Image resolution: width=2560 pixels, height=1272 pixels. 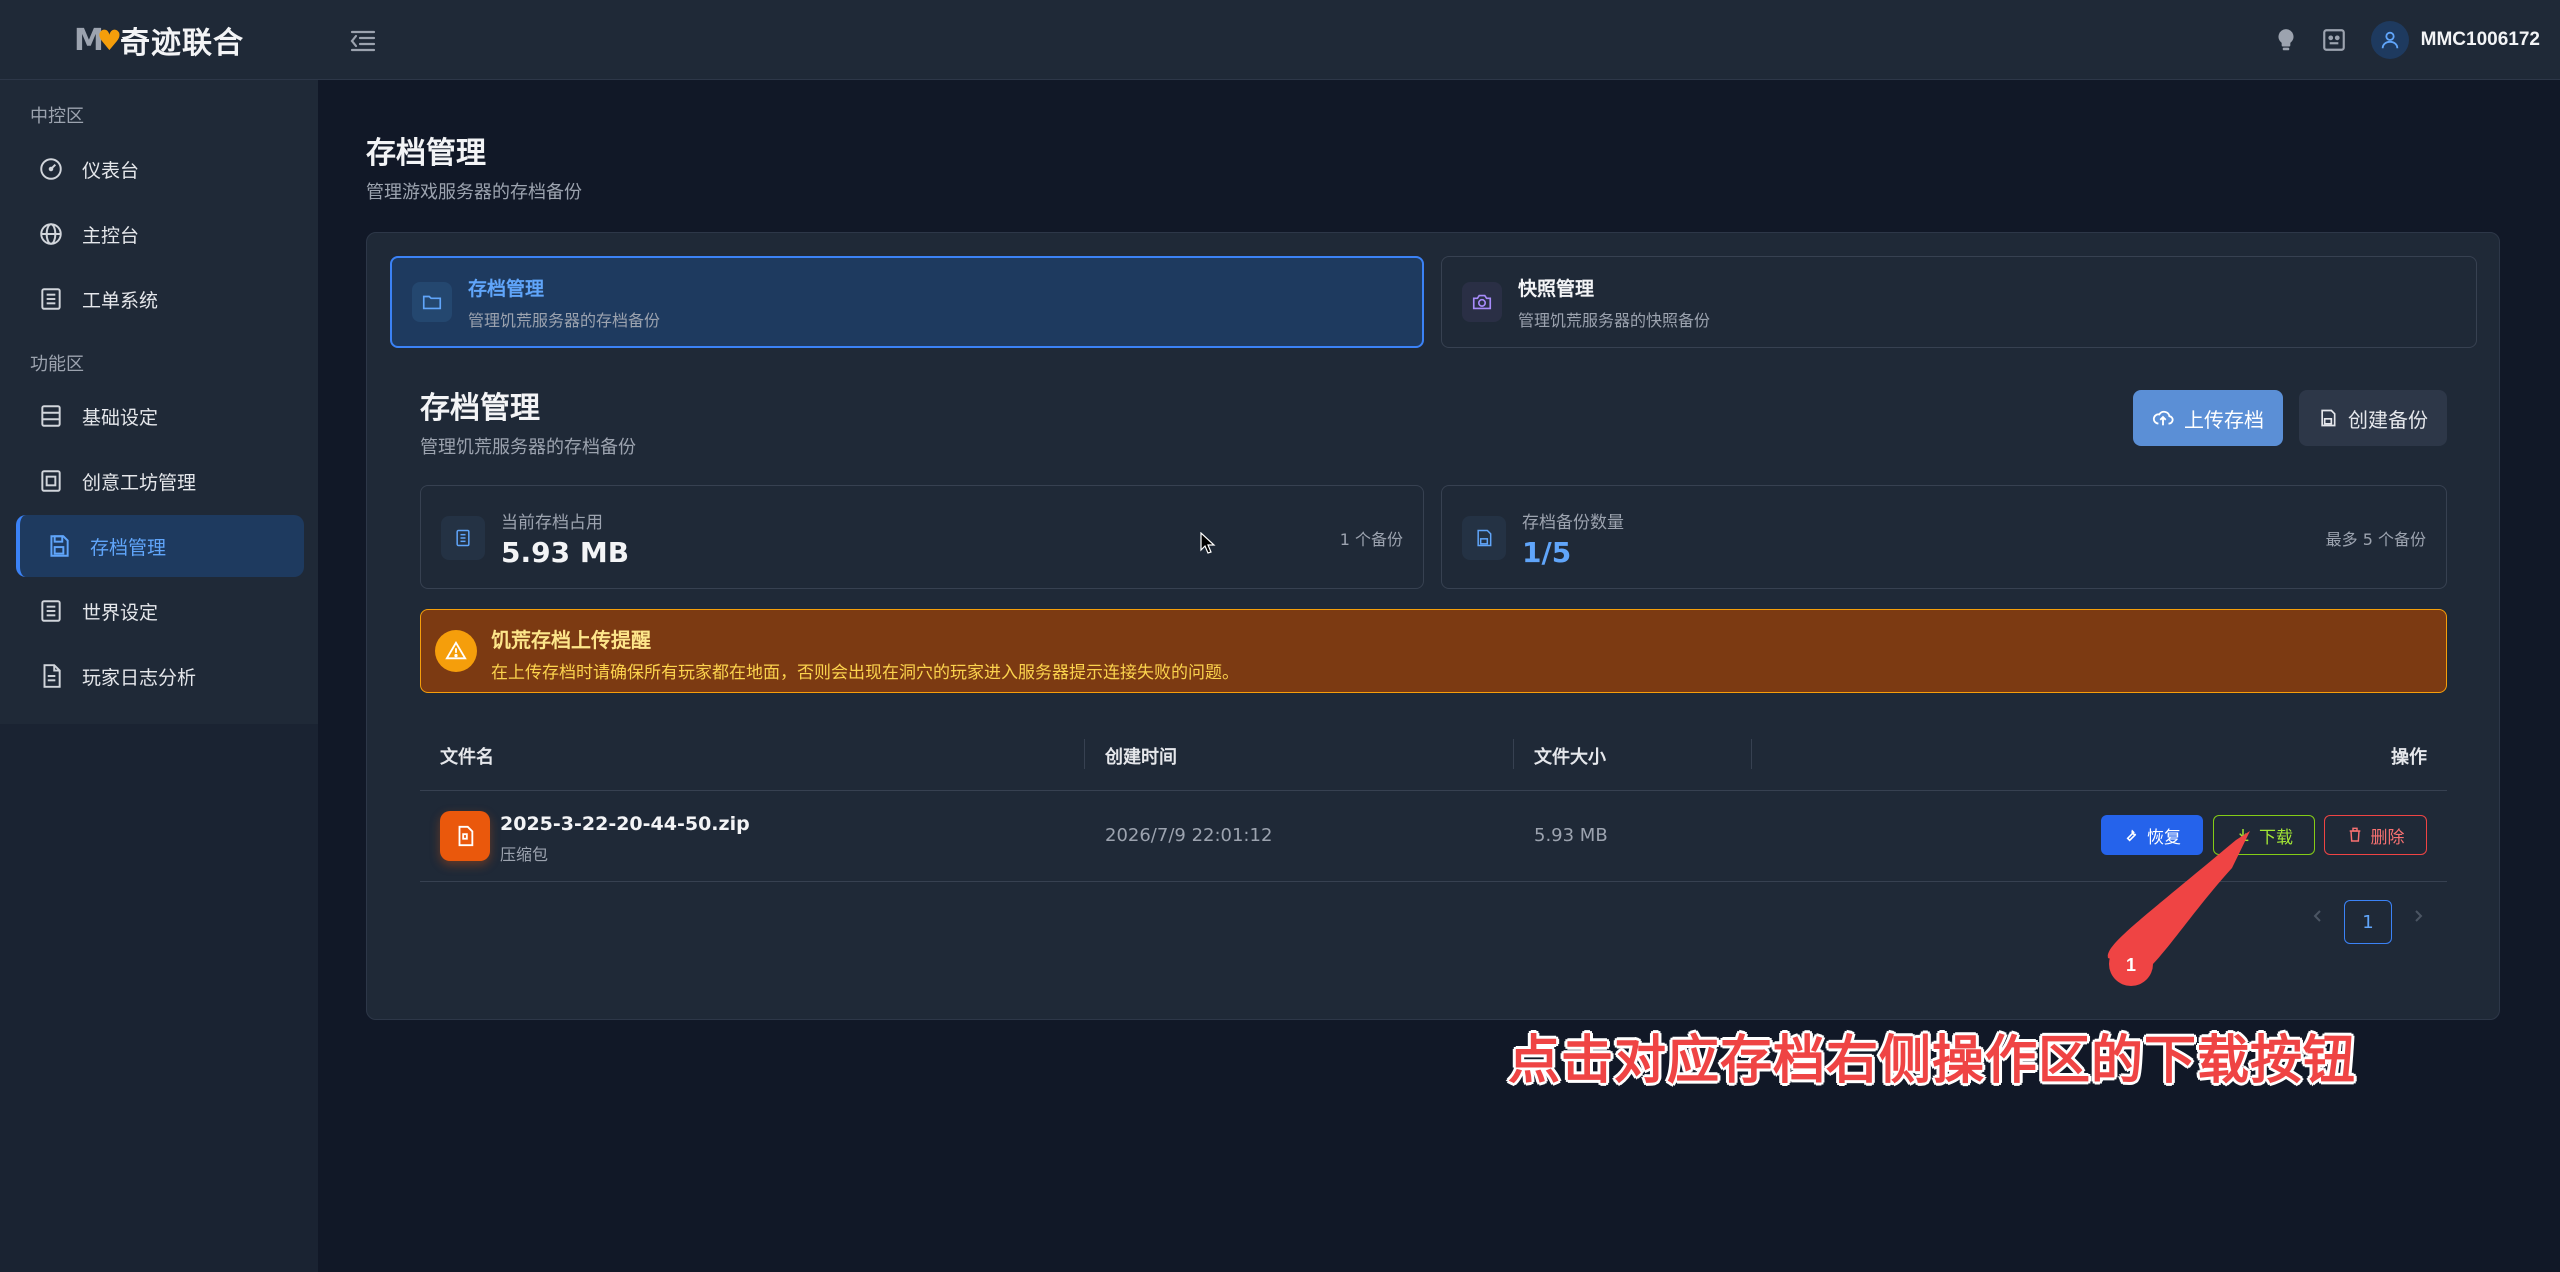 What do you see at coordinates (528, 447) in the screenshot?
I see `section-subtitle: 管理饥荒服务器的存档备份` at bounding box center [528, 447].